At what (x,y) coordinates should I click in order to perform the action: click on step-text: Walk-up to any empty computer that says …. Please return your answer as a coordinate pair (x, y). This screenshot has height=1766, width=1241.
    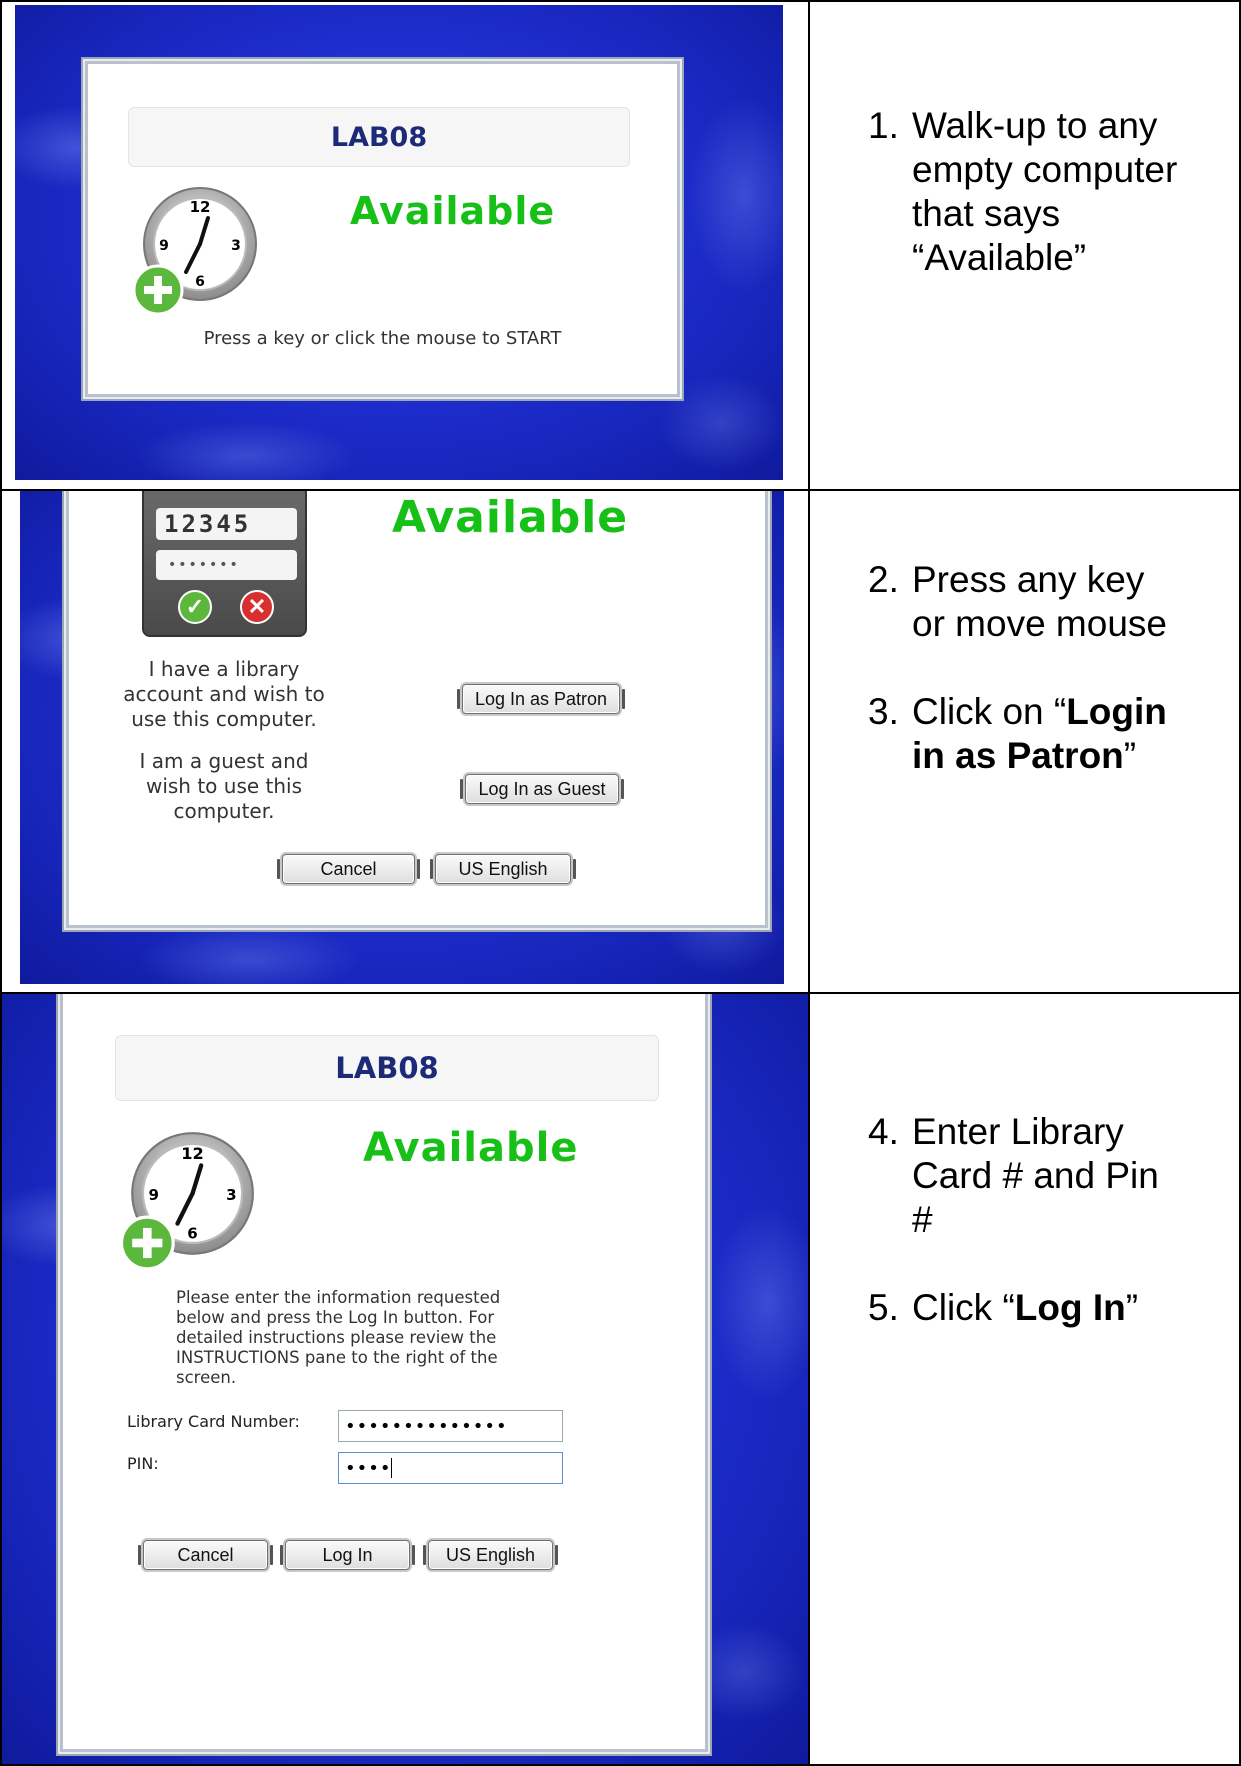
    Looking at the image, I should click on (1044, 192).